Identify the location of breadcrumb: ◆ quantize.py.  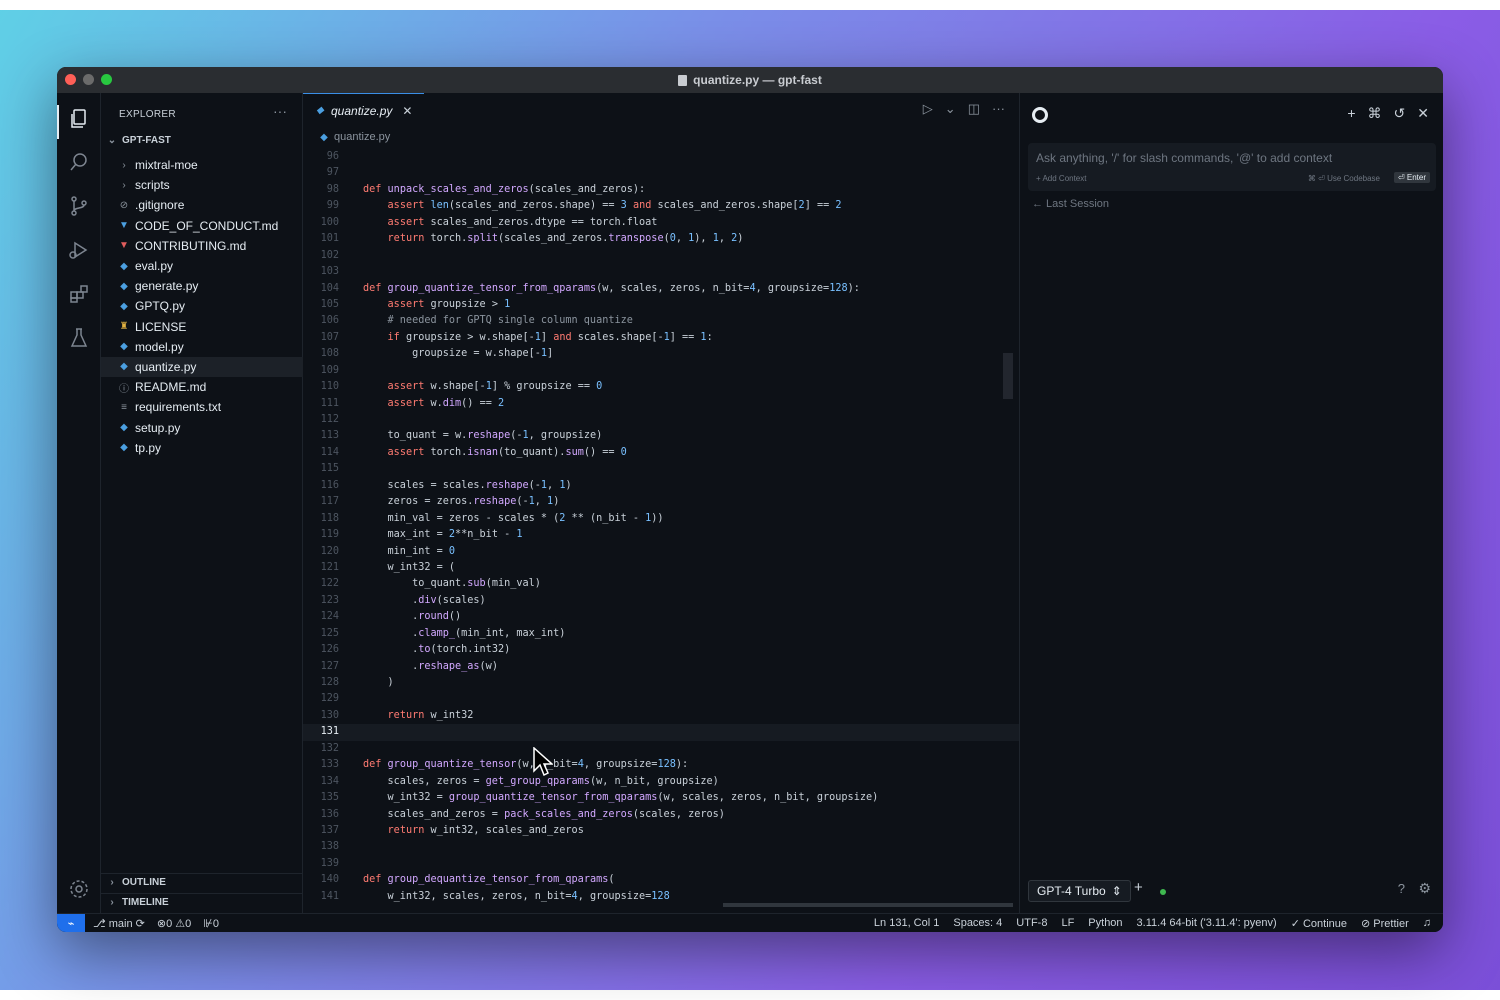
(354, 137).